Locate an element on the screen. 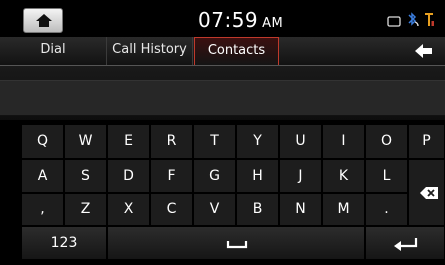  key-u-label: U is located at coordinates (300, 141).